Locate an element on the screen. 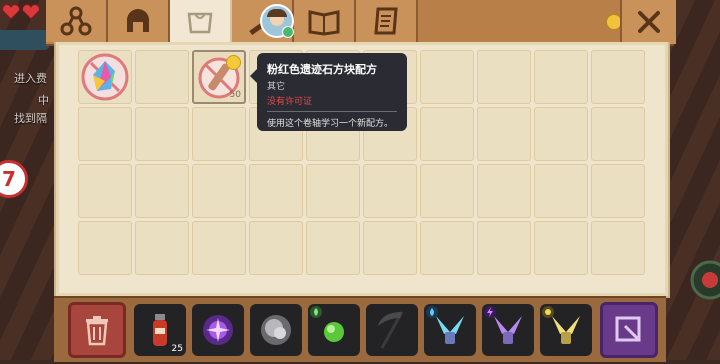 This screenshot has height=364, width=720. lightning-element-icon is located at coordinates (490, 312).